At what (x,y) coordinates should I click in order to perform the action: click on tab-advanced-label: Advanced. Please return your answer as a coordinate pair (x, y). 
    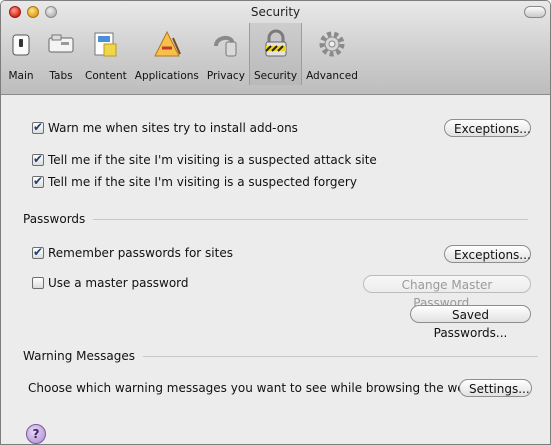
    Looking at the image, I should click on (332, 76).